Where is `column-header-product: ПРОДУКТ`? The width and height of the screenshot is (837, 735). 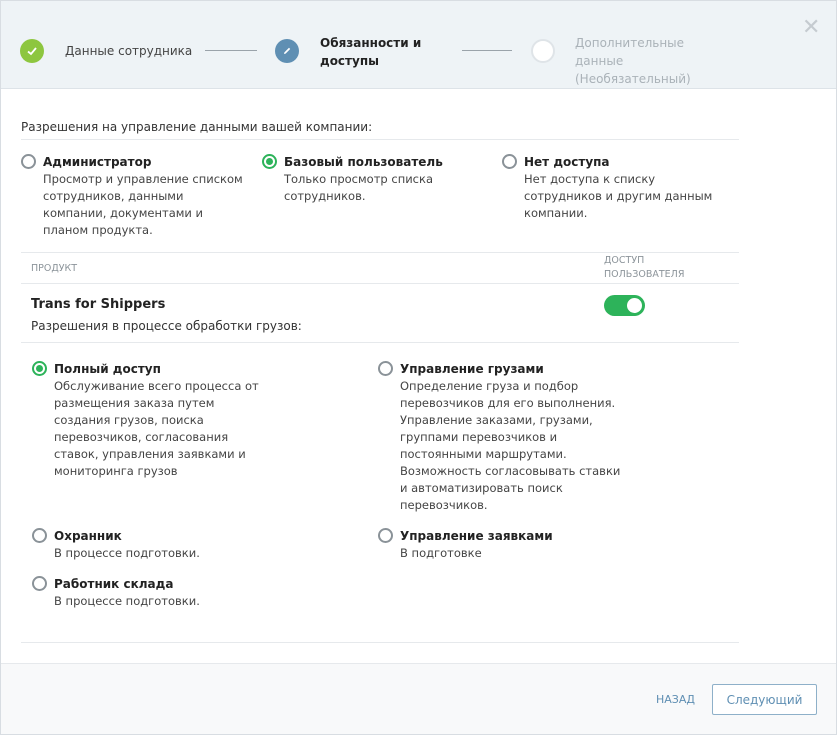
column-header-product: ПРОДУКТ is located at coordinates (54, 268).